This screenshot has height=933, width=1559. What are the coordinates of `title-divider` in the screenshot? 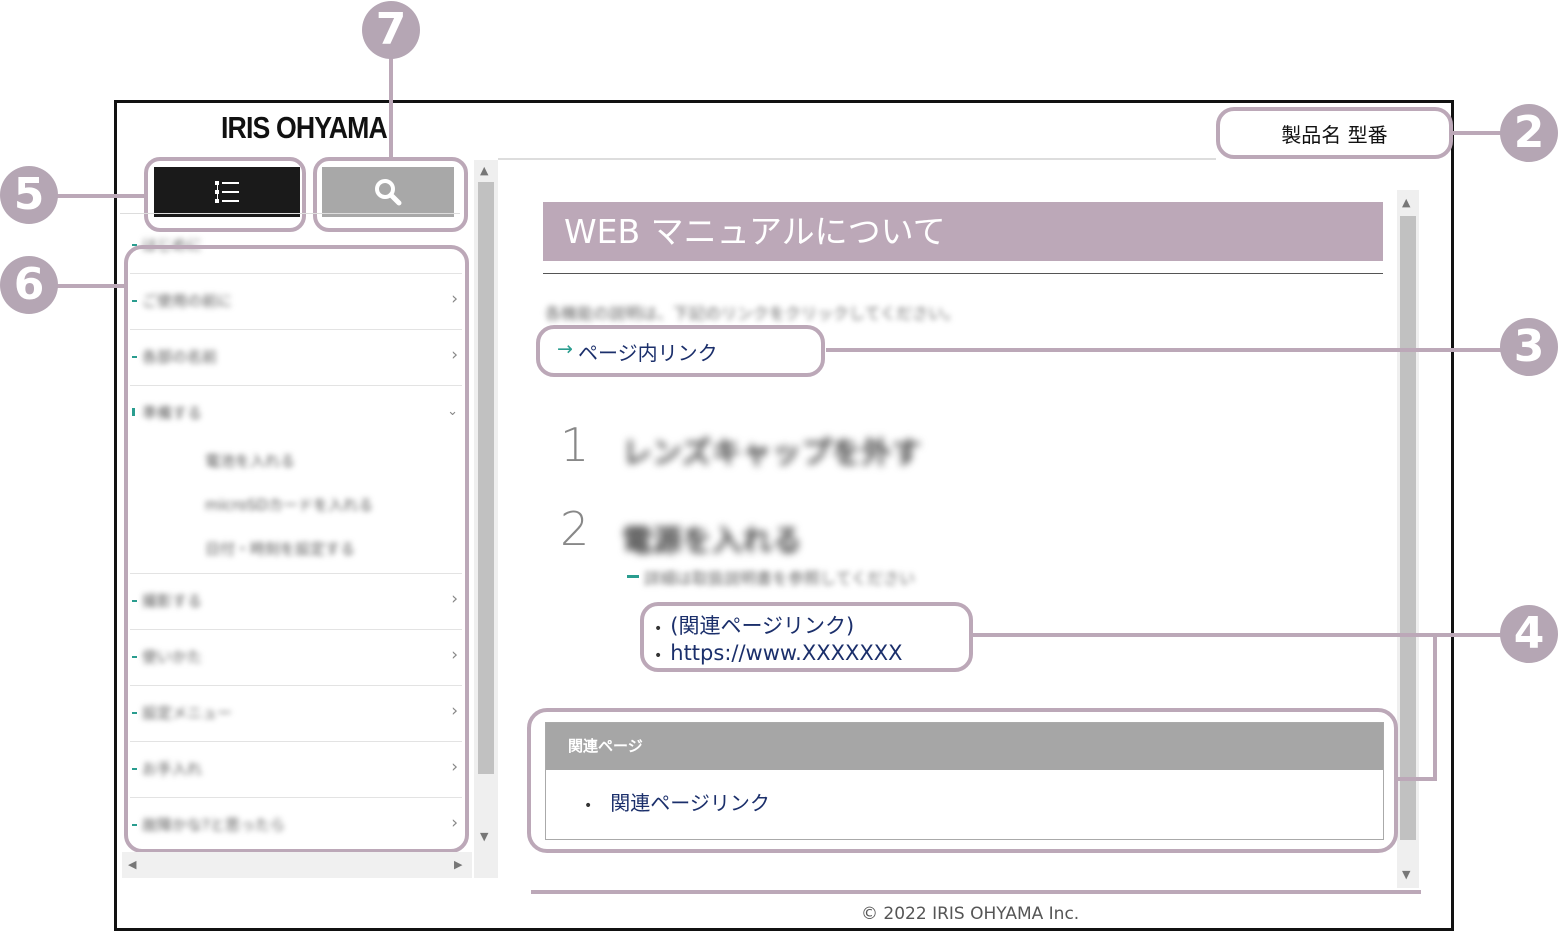 It's located at (963, 273).